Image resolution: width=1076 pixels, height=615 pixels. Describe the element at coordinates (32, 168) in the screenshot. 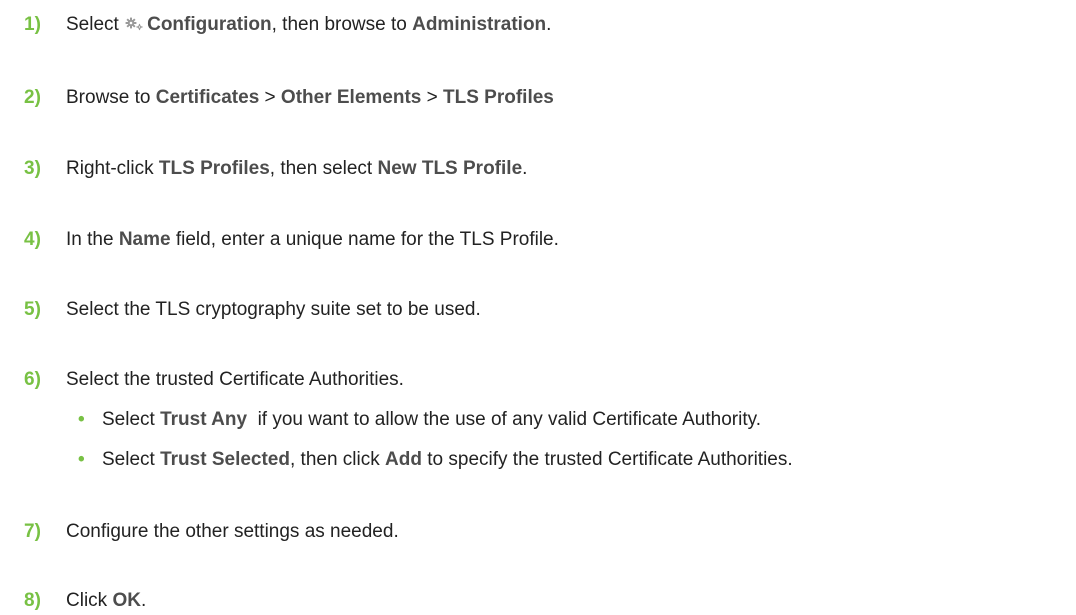

I see `step-number: 3)` at that location.